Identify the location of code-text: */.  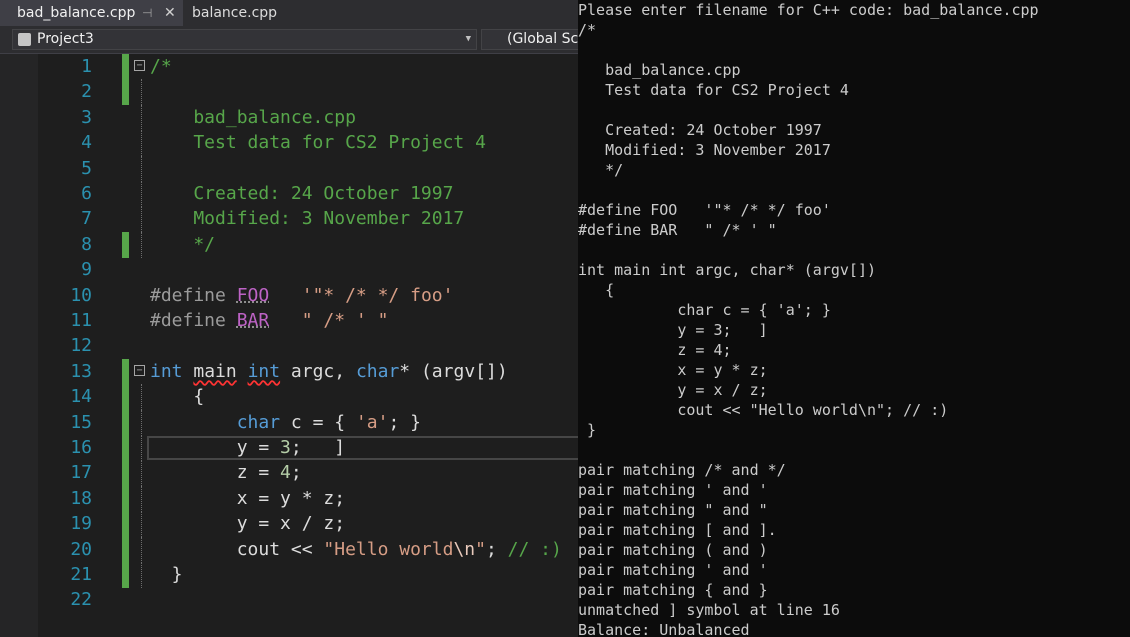
(183, 244).